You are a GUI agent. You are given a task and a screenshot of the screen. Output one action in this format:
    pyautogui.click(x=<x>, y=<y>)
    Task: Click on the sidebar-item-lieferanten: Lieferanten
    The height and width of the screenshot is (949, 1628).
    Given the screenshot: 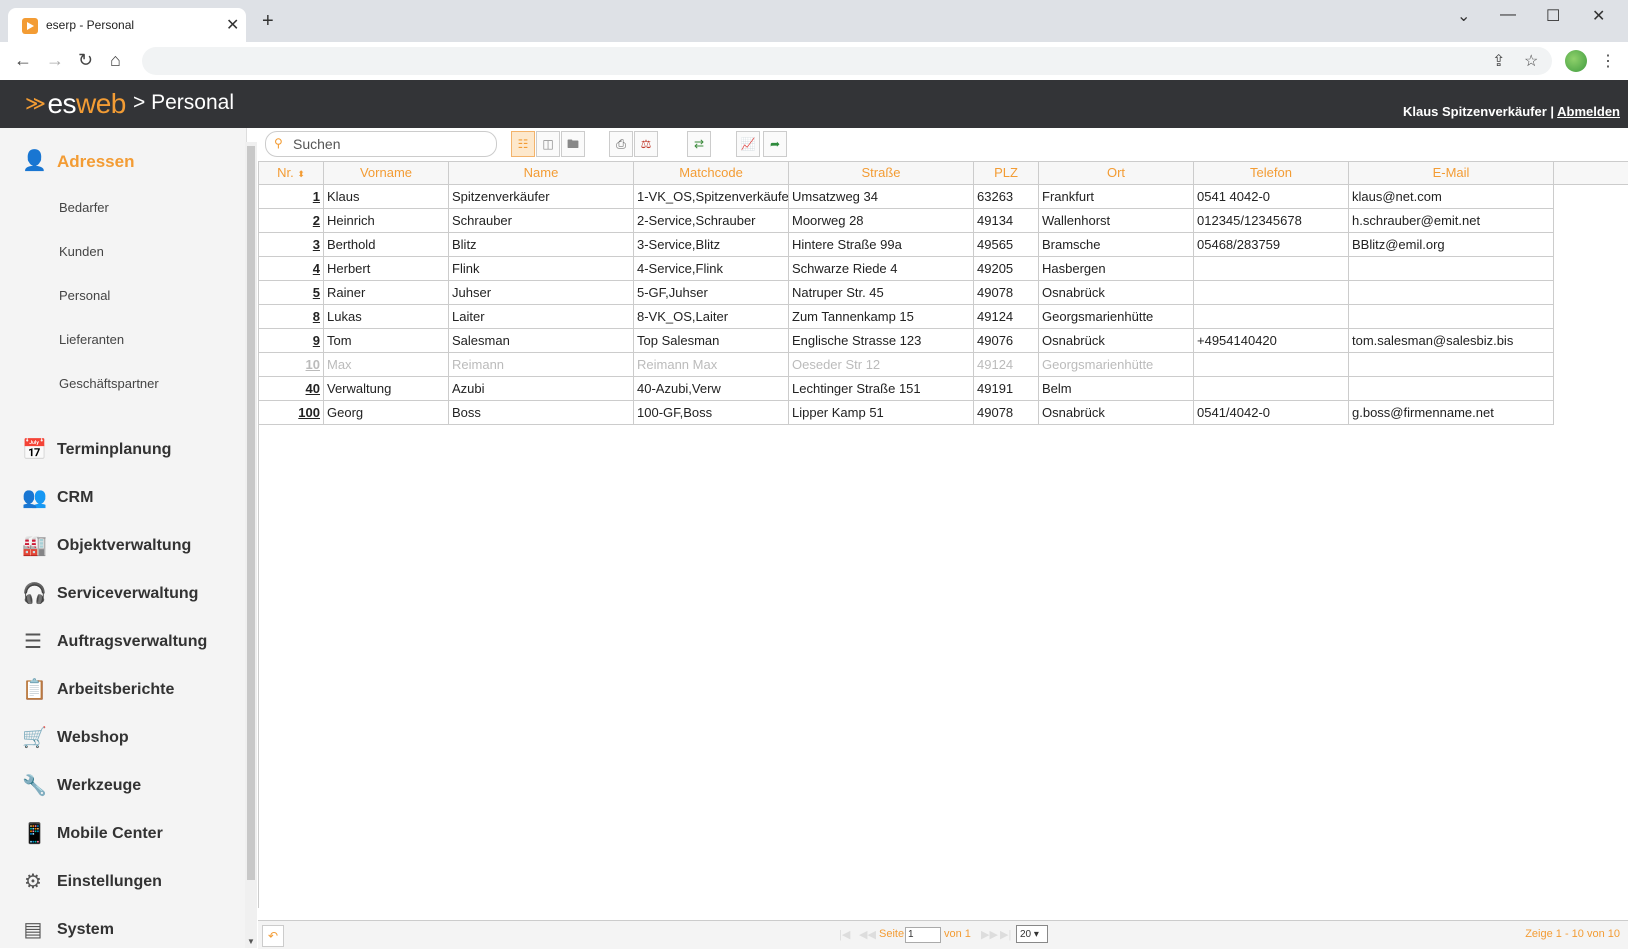 What is the action you would take?
    pyautogui.click(x=91, y=339)
    